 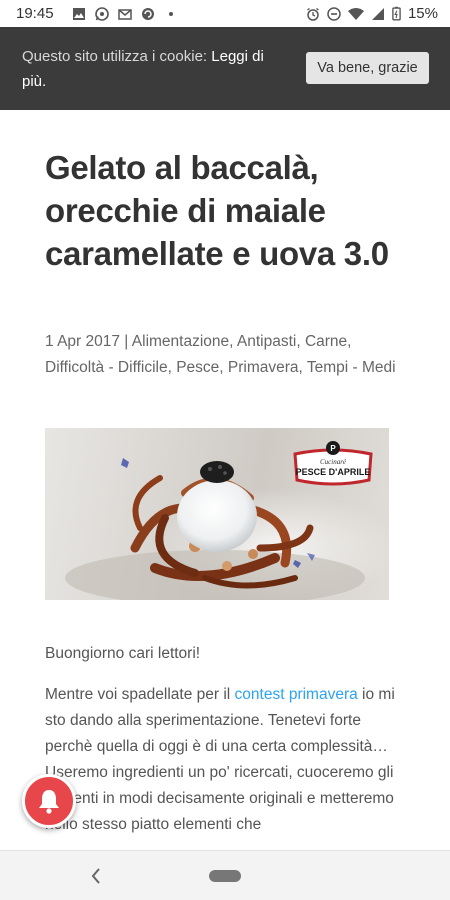 What do you see at coordinates (396, 13) in the screenshot?
I see `battery-icon` at bounding box center [396, 13].